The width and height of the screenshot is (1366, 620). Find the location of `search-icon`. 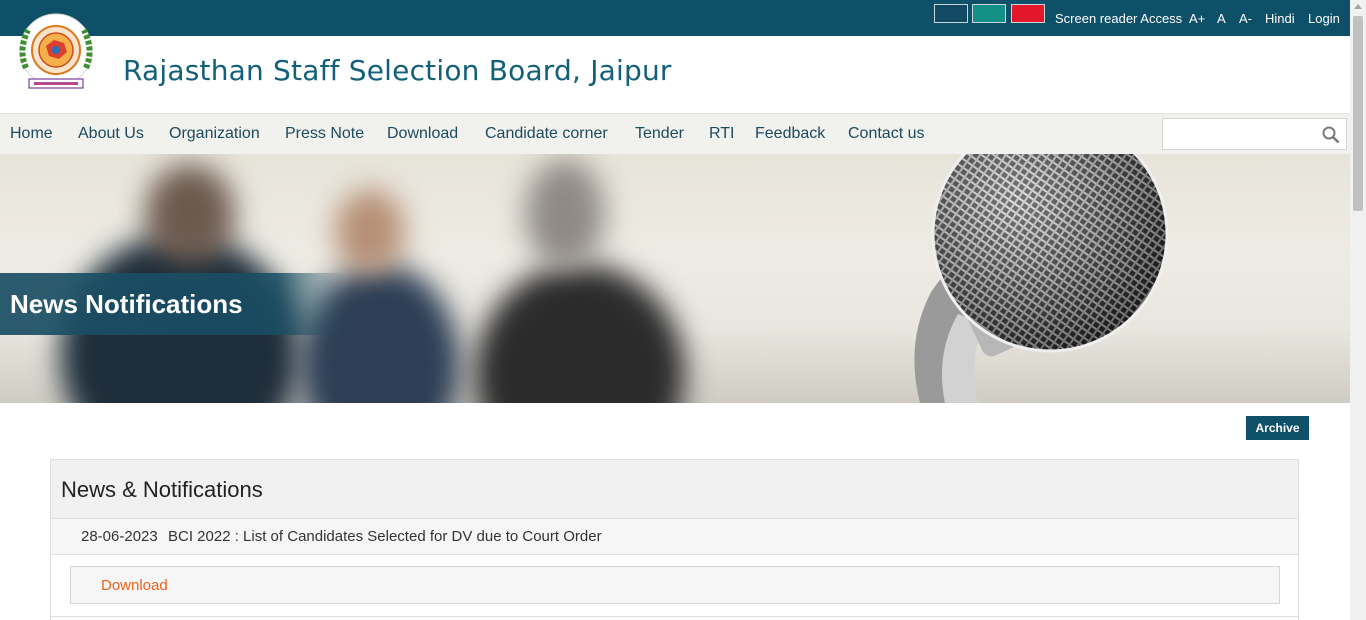

search-icon is located at coordinates (1331, 135).